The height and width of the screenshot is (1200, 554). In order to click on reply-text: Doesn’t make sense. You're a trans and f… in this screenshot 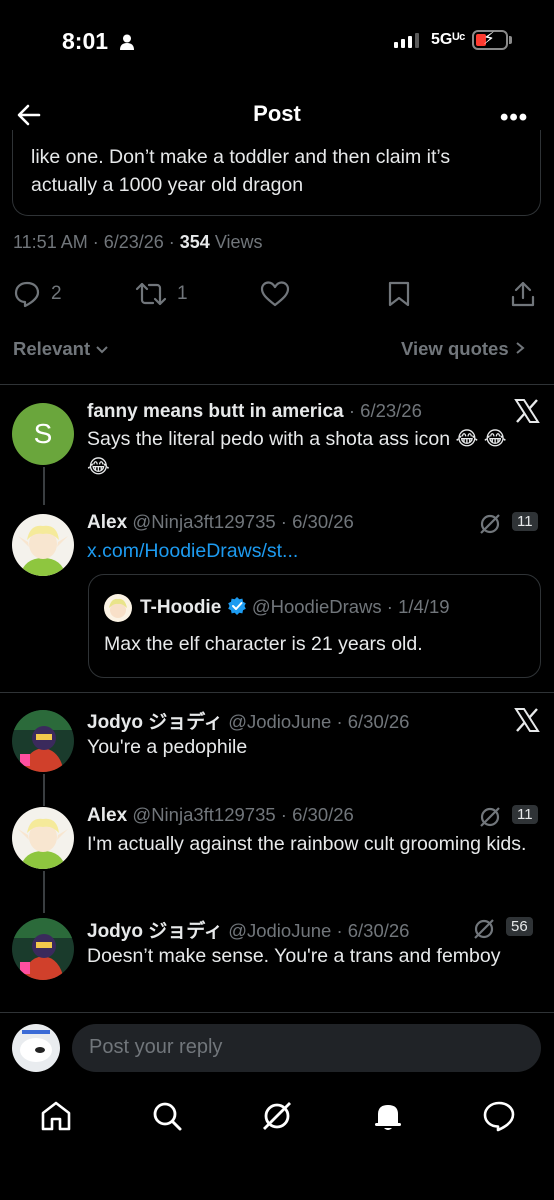, I will do `click(294, 956)`.